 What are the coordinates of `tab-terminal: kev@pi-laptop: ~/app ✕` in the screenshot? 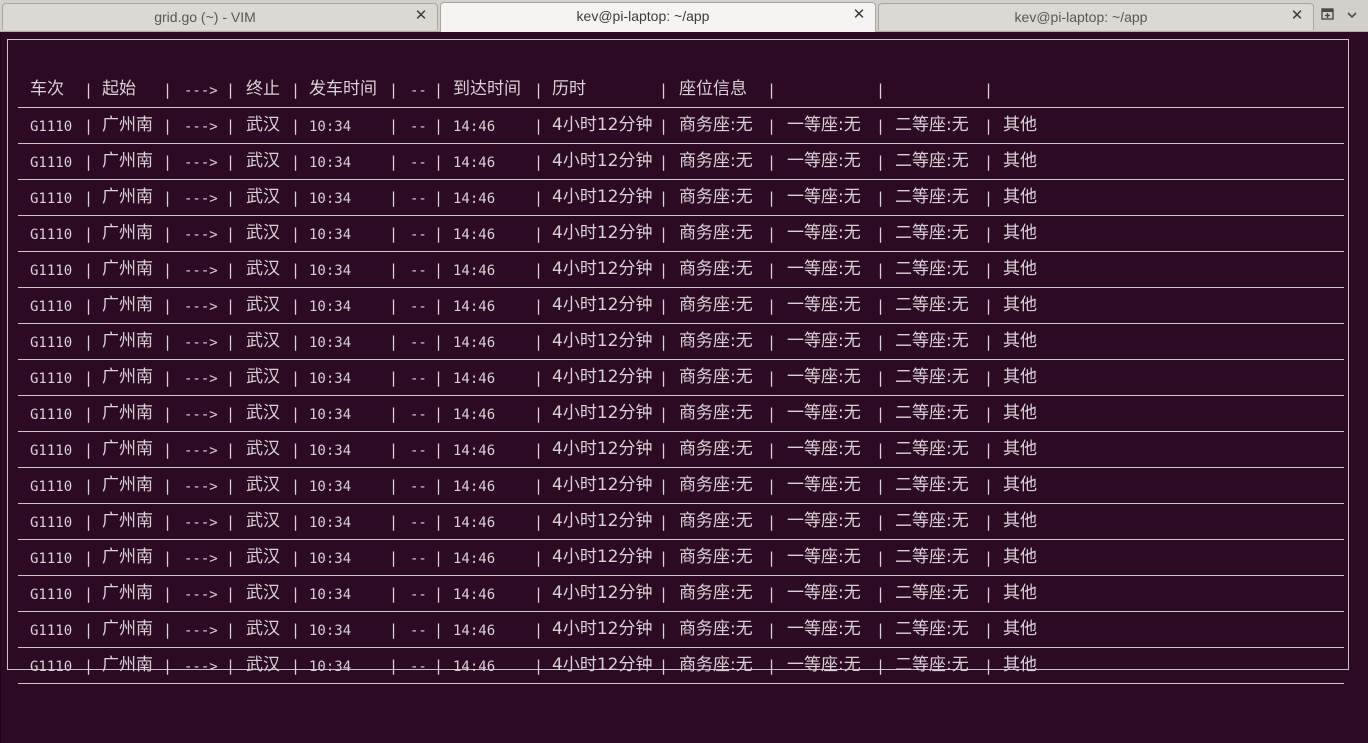 It's located at (1096, 16).